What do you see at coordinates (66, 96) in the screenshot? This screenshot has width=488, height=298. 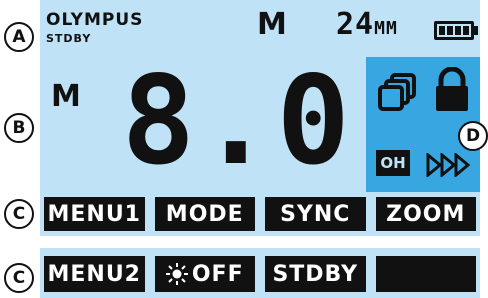 I see `main-mode: M` at bounding box center [66, 96].